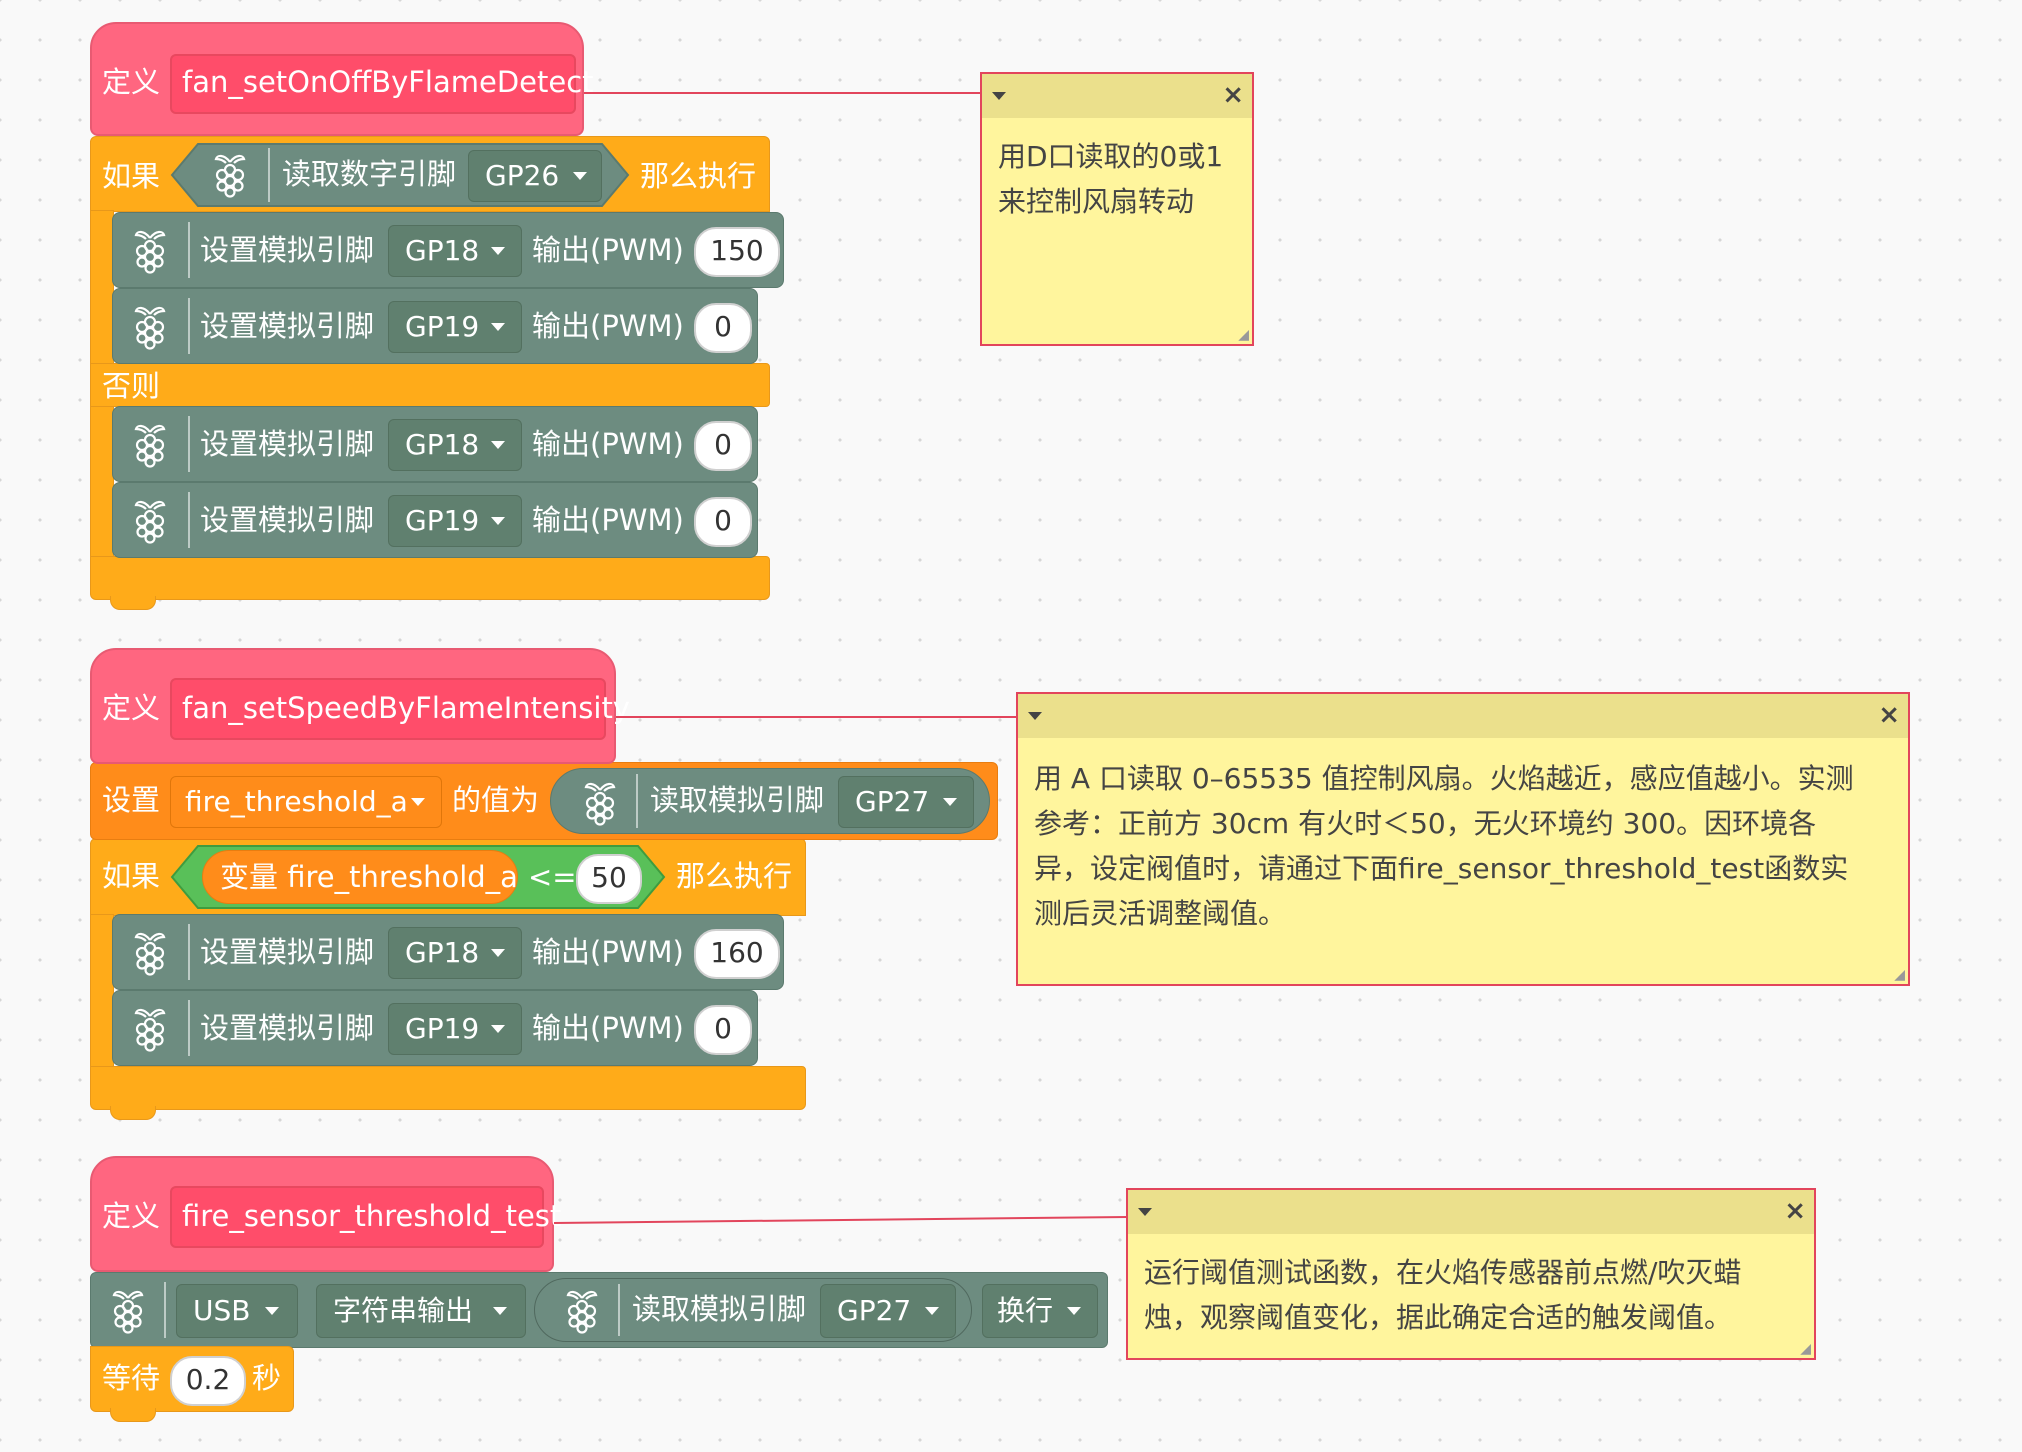  What do you see at coordinates (133, 603) in the screenshot?
I see `if-else-tab` at bounding box center [133, 603].